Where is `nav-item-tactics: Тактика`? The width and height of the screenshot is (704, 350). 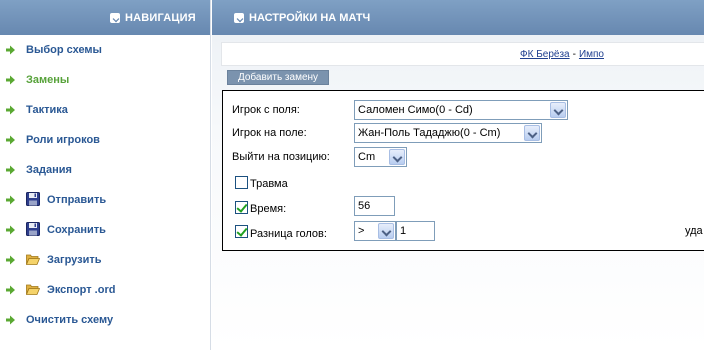
nav-item-tactics: Тактика is located at coordinates (105, 110).